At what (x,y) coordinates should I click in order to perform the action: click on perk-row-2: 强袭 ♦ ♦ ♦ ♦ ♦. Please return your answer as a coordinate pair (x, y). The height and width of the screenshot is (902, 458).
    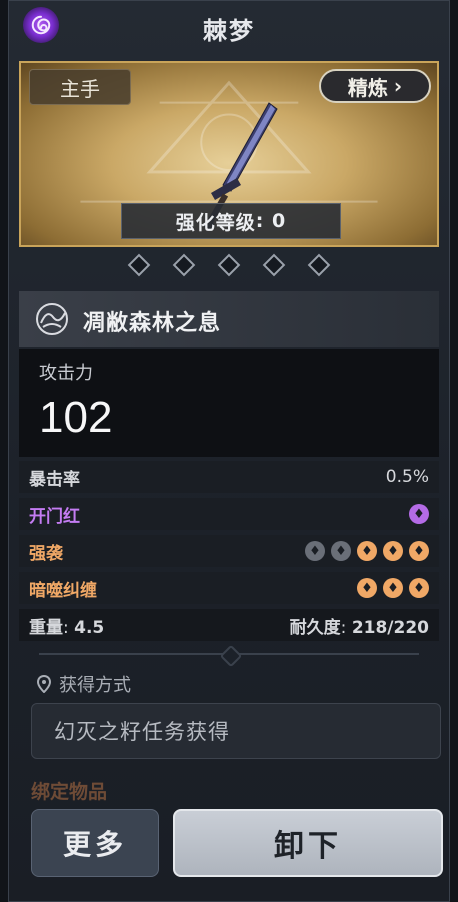
    Looking at the image, I should click on (229, 551).